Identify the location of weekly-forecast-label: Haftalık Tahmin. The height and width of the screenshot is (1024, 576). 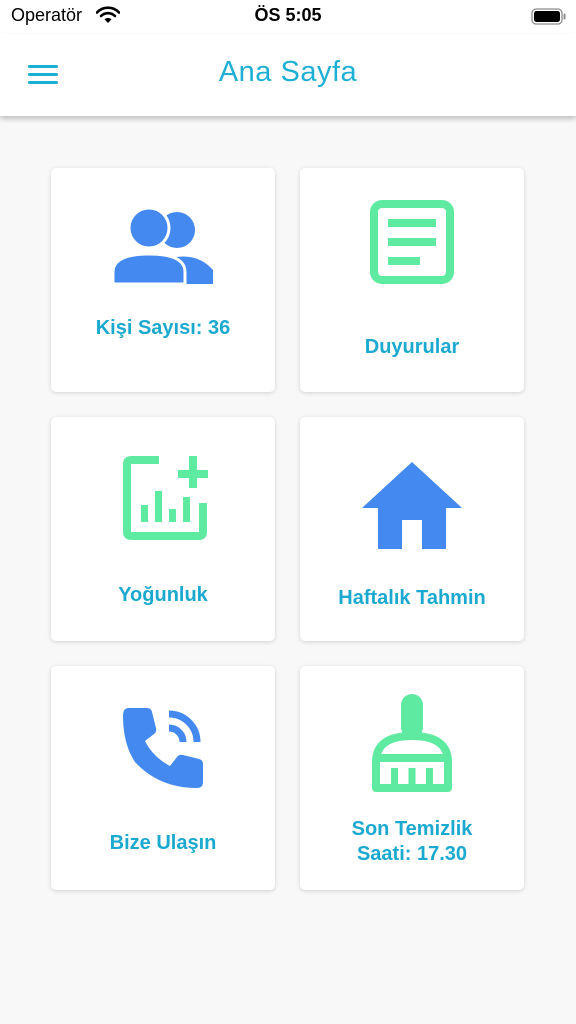
(412, 598).